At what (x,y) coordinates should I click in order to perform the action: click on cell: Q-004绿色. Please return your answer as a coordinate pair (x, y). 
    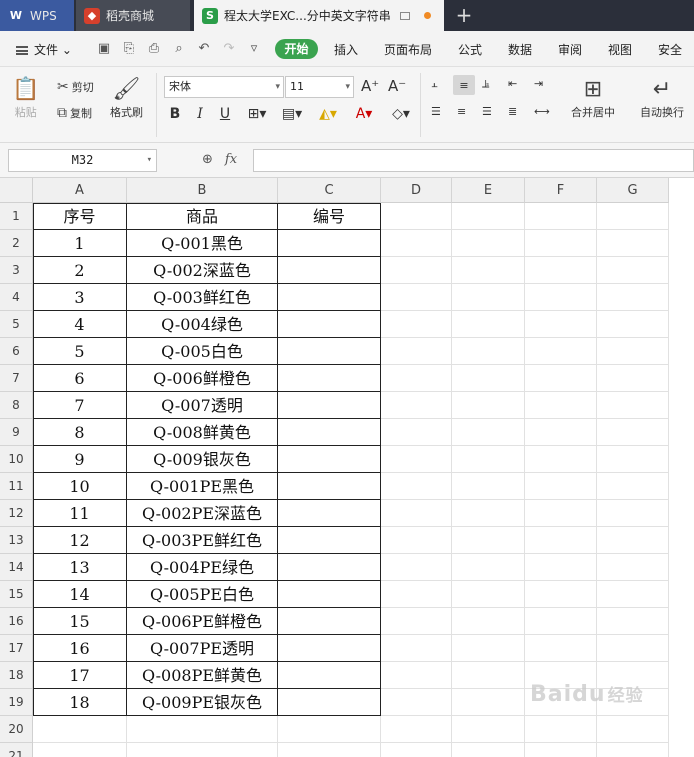
    Looking at the image, I should click on (202, 324).